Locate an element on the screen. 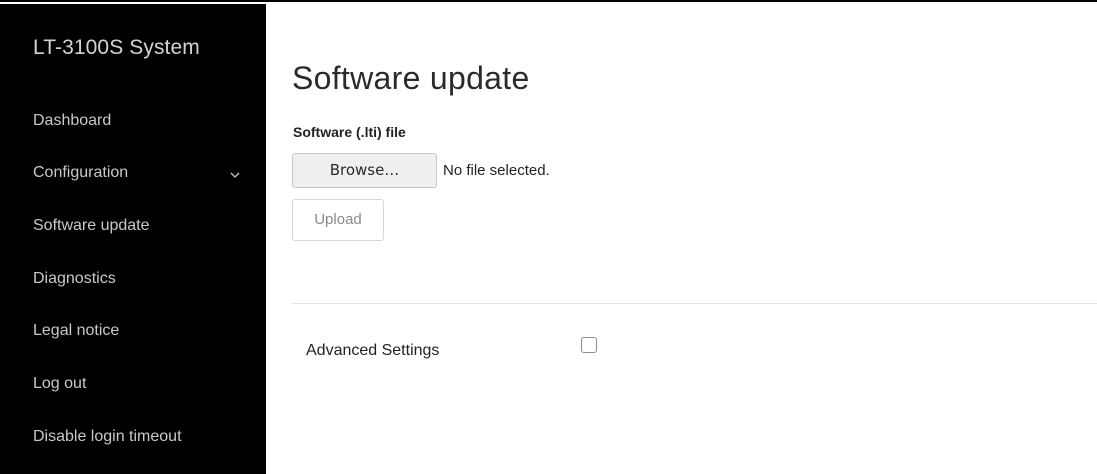 The image size is (1097, 474). sidebar-item-label: Log out is located at coordinates (60, 383).